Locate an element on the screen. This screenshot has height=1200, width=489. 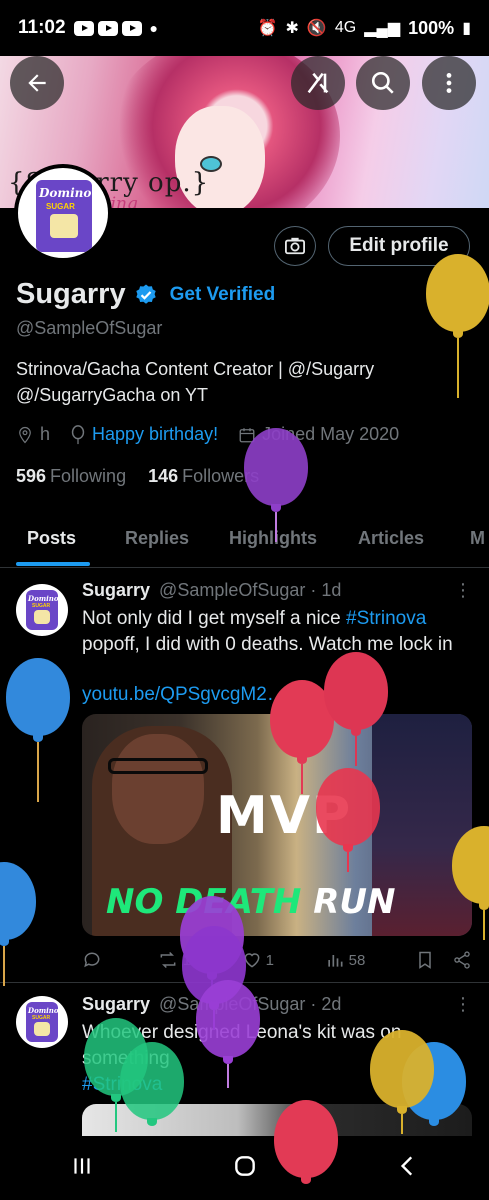
system-navigation-bar is located at coordinates (244, 1168).